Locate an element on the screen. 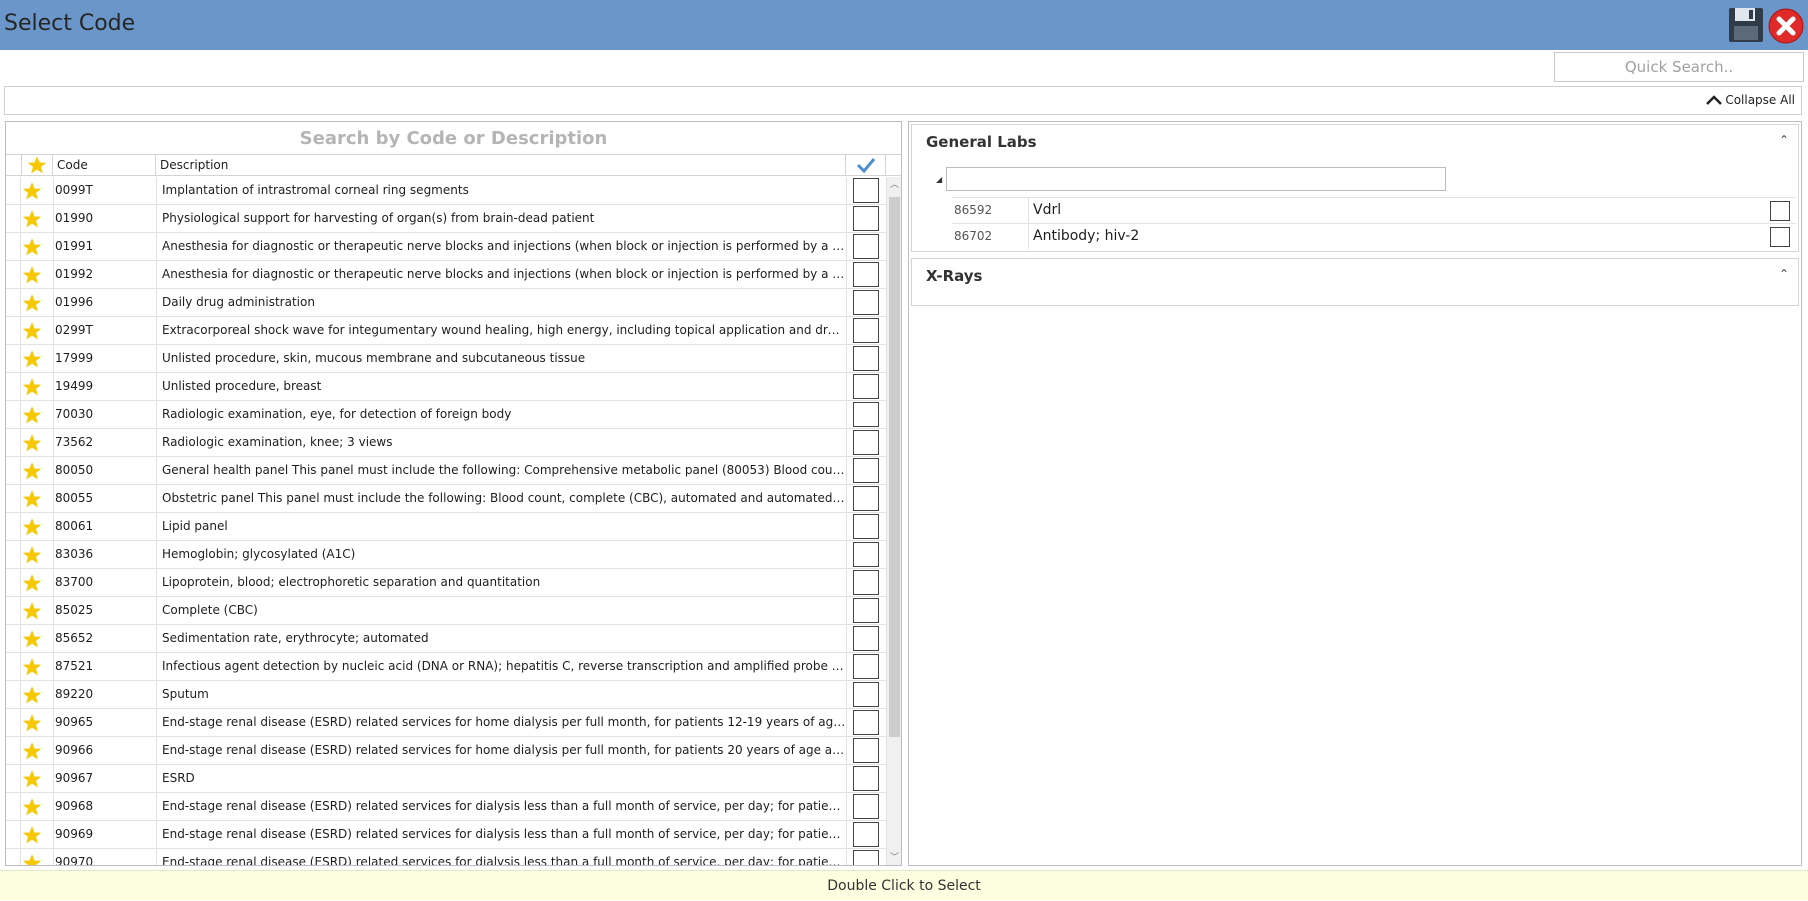 This screenshot has height=901, width=1808. scroll-up-icon: ︿ is located at coordinates (894, 185).